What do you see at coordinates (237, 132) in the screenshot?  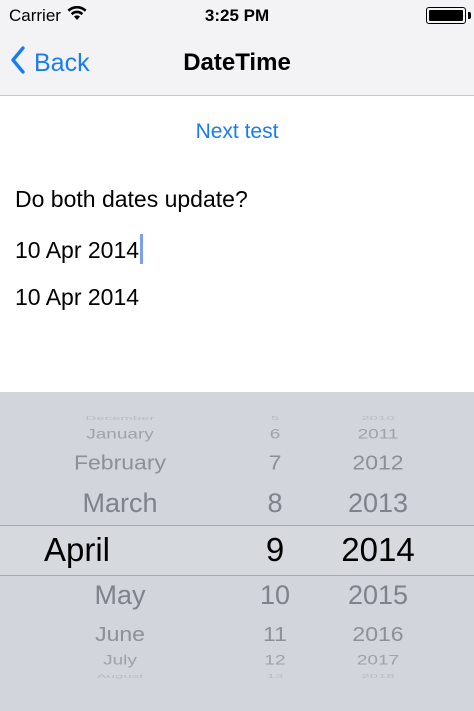 I see `next-test-button: Next test` at bounding box center [237, 132].